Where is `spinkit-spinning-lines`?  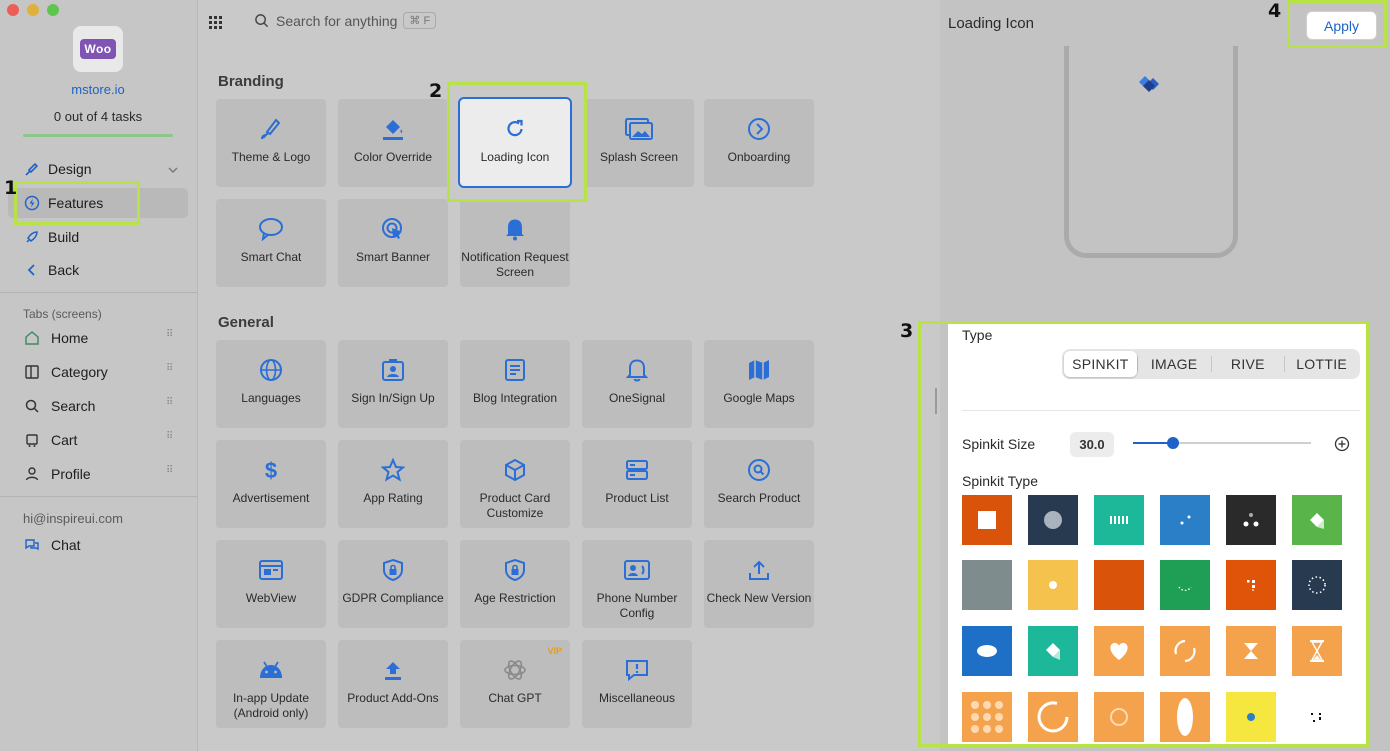 spinkit-spinning-lines is located at coordinates (1317, 717).